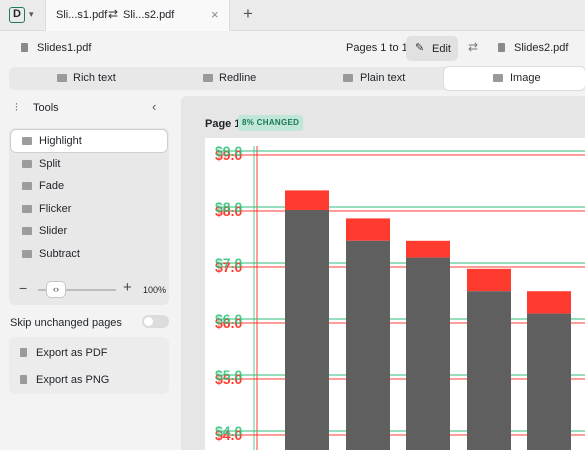  What do you see at coordinates (60, 141) in the screenshot?
I see `tool-label: Highlight` at bounding box center [60, 141].